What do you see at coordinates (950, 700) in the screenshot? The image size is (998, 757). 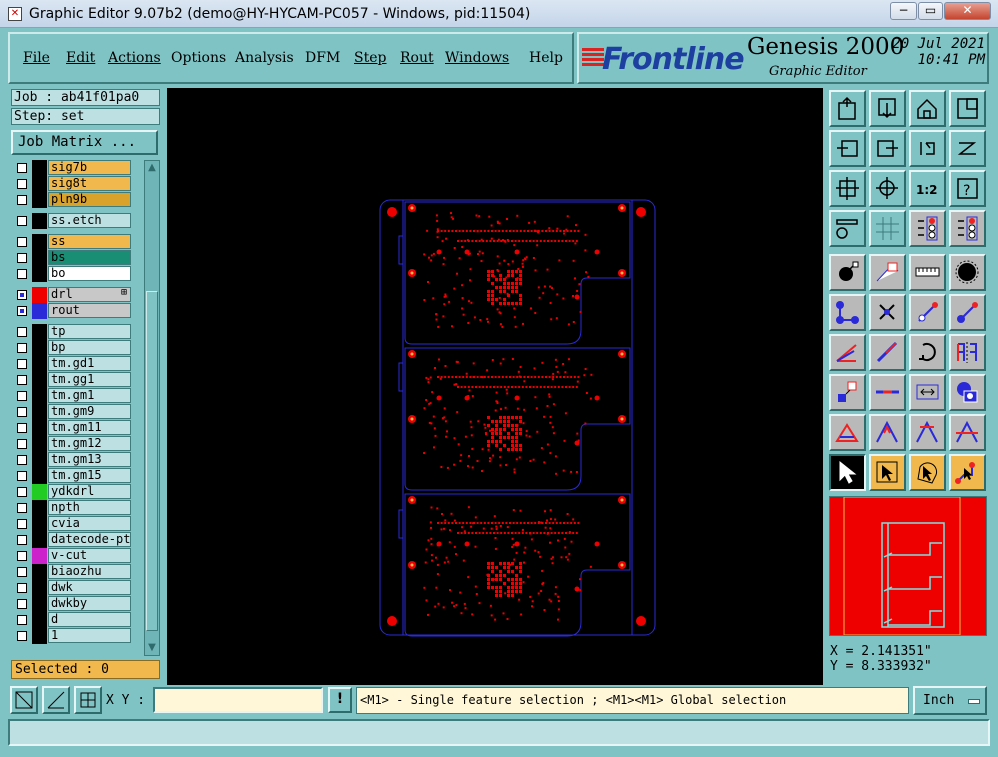 I see `unit-select: Inch` at bounding box center [950, 700].